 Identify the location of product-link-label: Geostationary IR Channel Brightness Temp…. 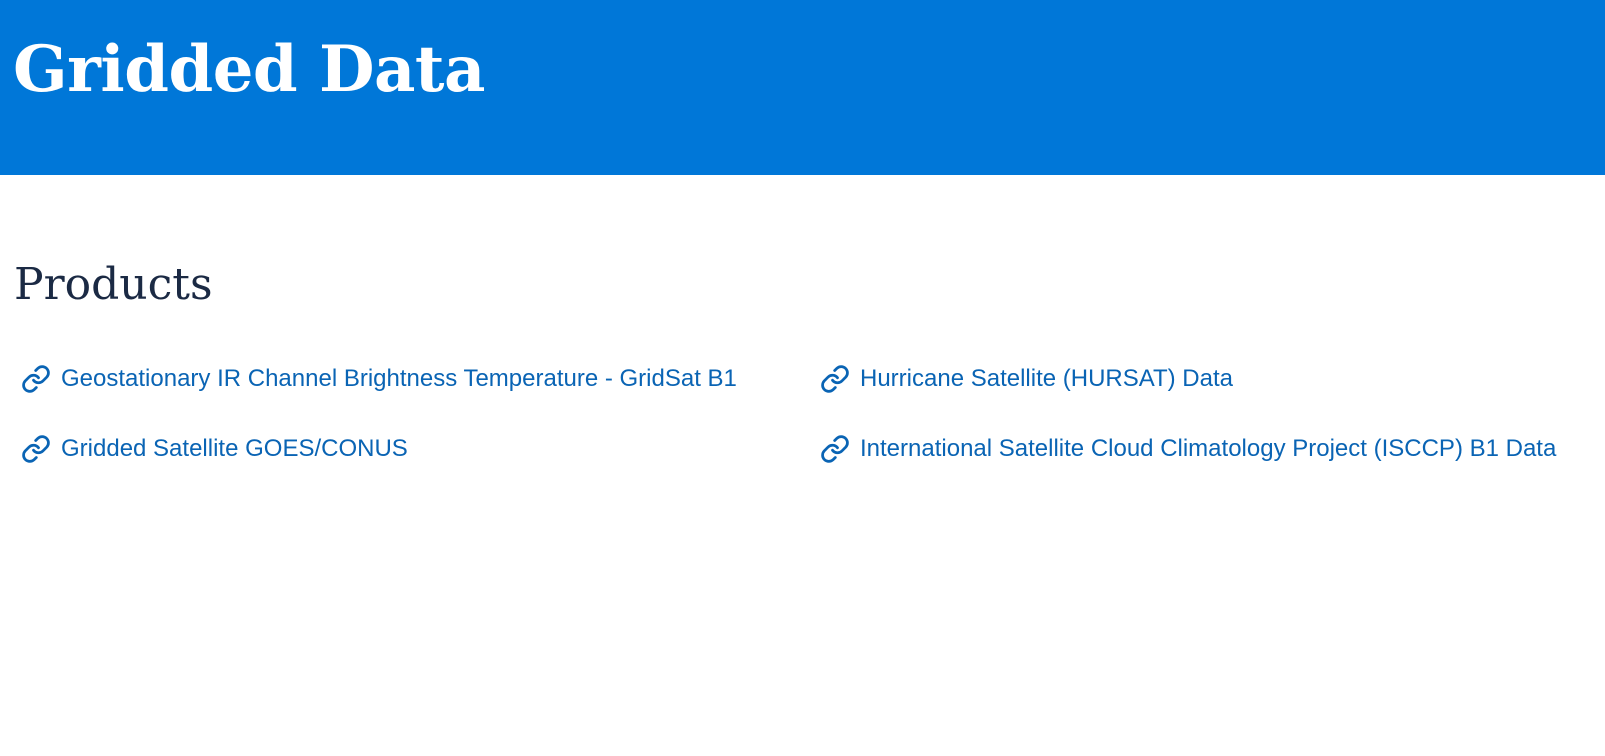
(399, 378).